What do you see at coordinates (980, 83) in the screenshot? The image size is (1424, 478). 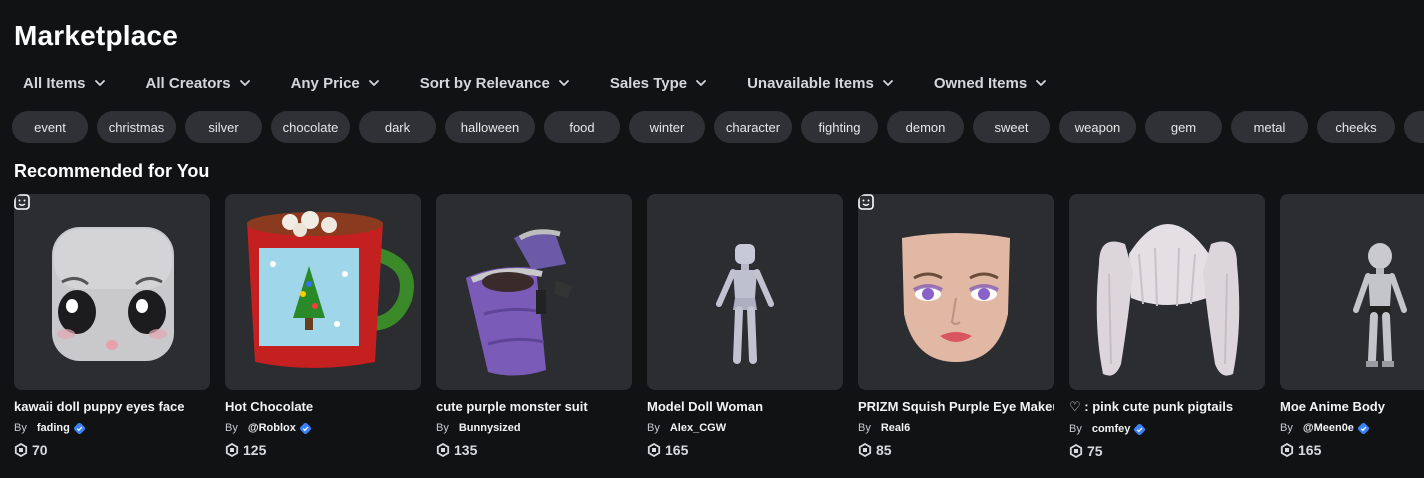 I see `filter-label: Owned Items` at bounding box center [980, 83].